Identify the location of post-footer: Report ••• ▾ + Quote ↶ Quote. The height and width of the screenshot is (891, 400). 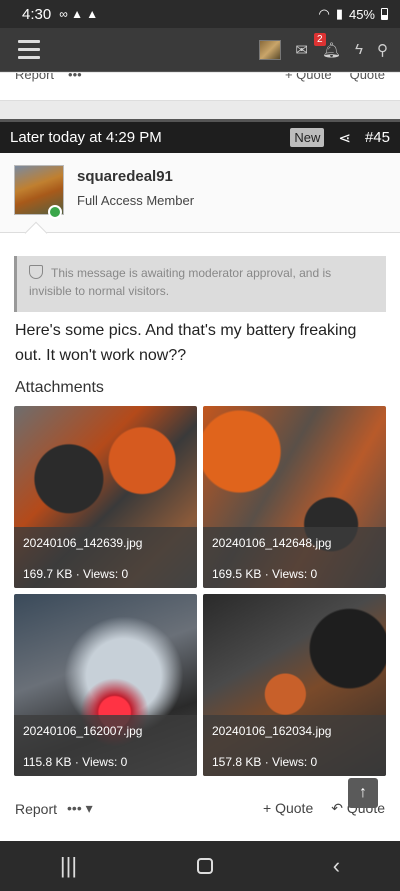
(200, 808).